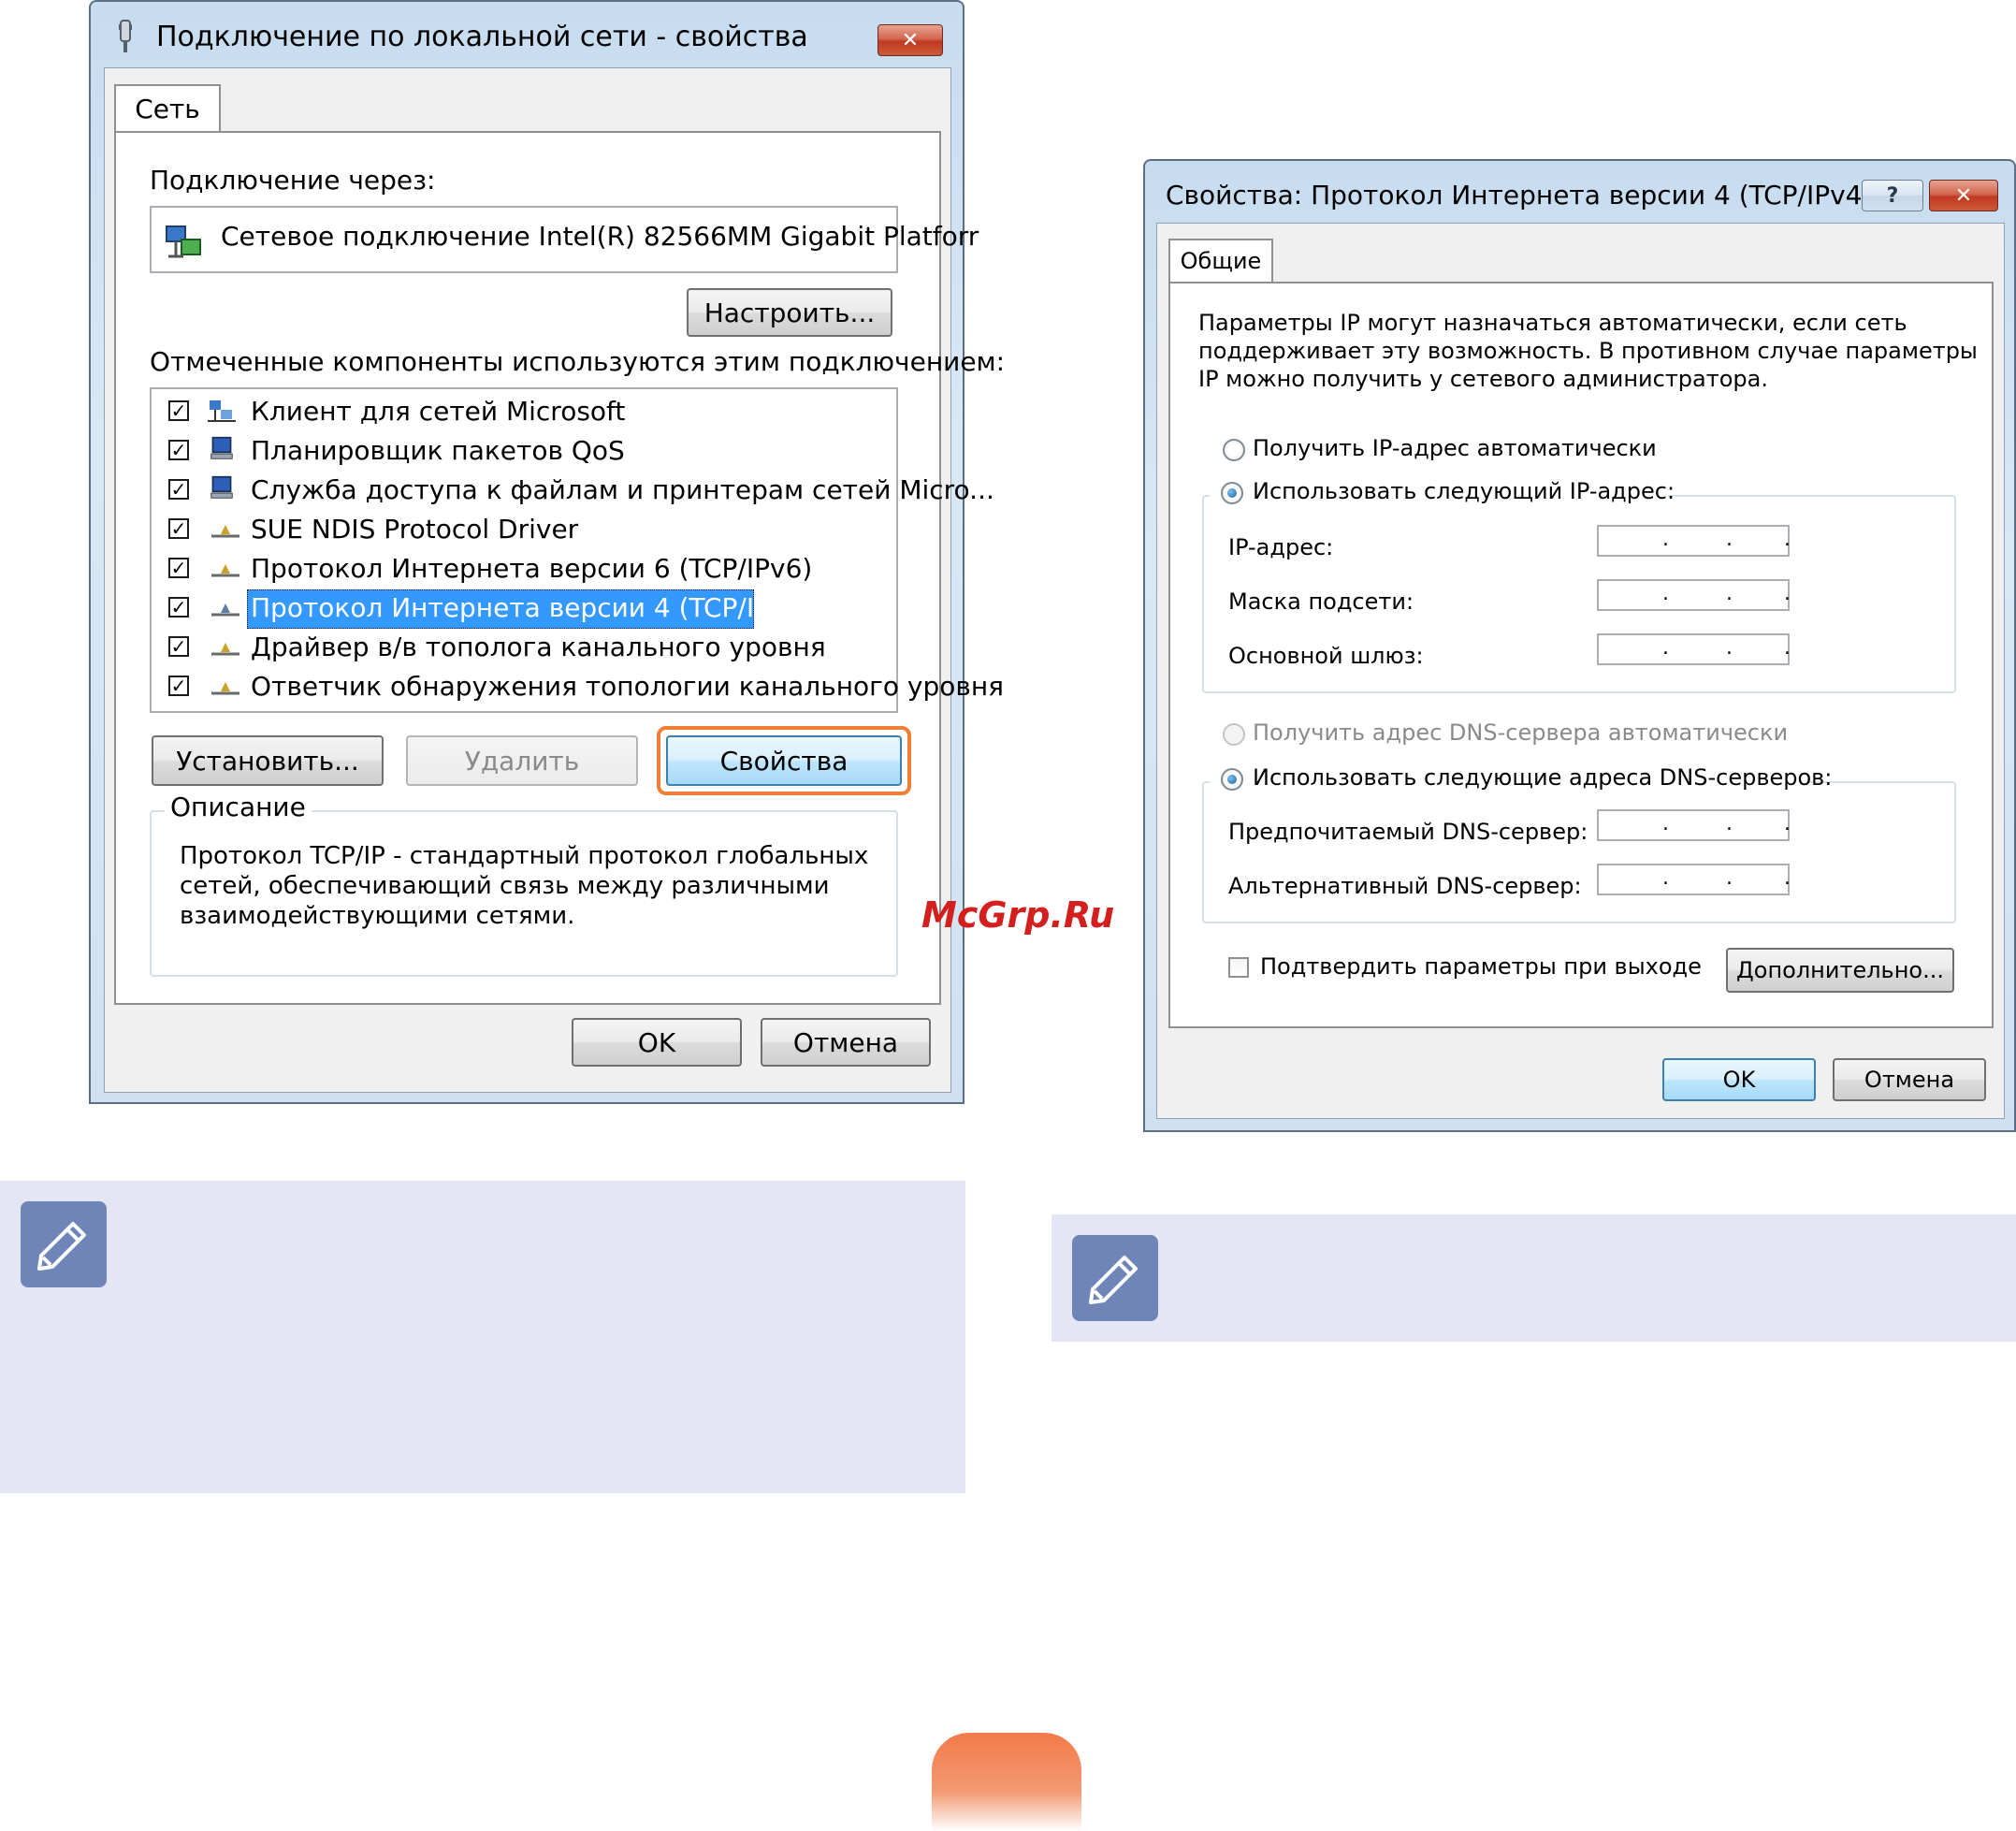 Image resolution: width=2016 pixels, height=1831 pixels. I want to click on manual-ip-legend: Использовать следующий IP-адрес:, so click(1443, 495).